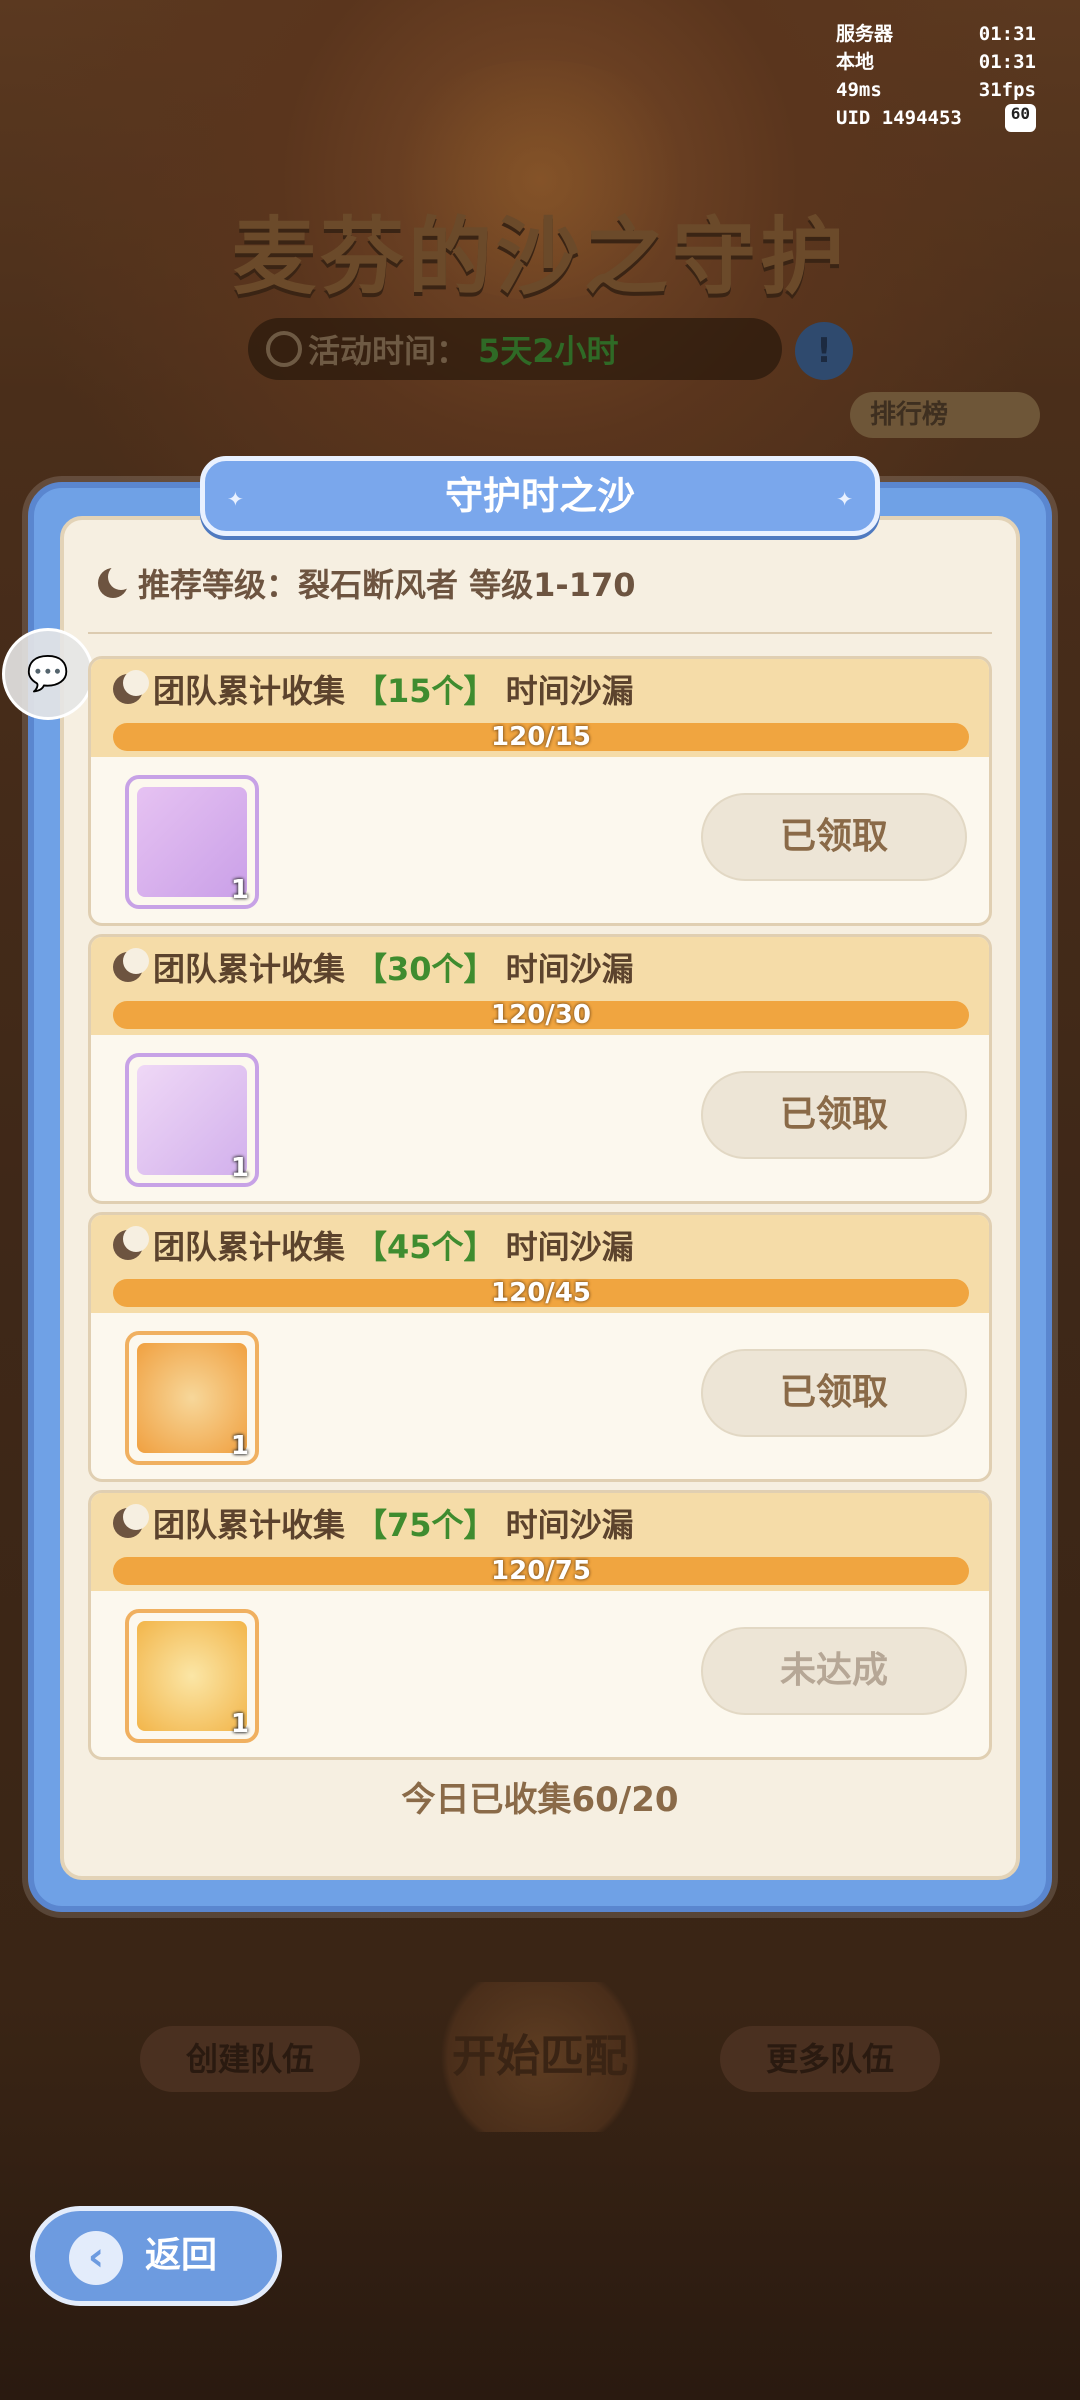 The height and width of the screenshot is (2400, 1080). I want to click on back-arrow-icon: ‹, so click(96, 2258).